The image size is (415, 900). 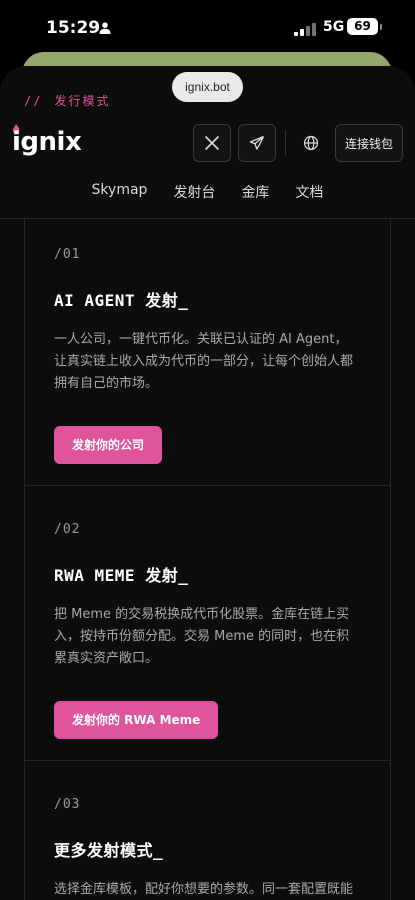 What do you see at coordinates (108, 445) in the screenshot?
I see `launch-company-button: 发射你的公司` at bounding box center [108, 445].